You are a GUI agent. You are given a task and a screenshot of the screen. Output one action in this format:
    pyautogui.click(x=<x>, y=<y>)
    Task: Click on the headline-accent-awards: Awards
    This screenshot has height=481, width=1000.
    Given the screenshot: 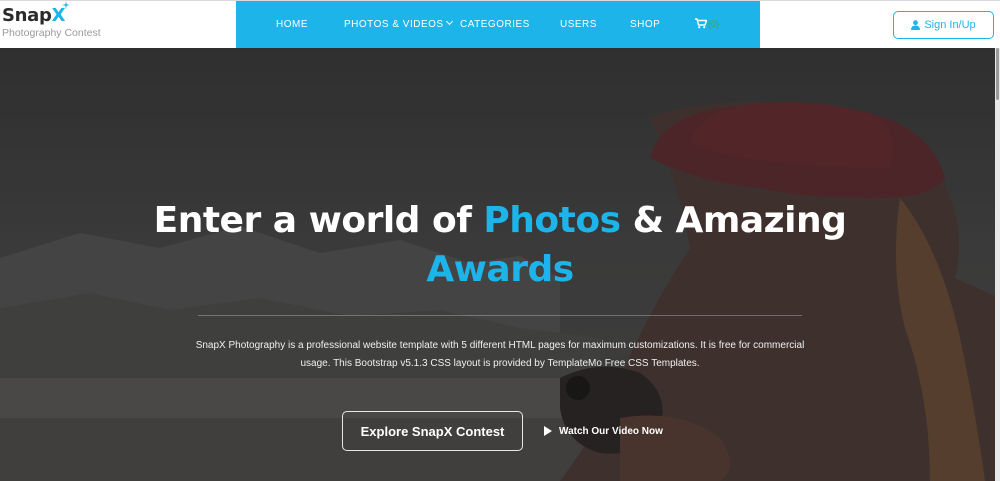 What is the action you would take?
    pyautogui.click(x=500, y=269)
    